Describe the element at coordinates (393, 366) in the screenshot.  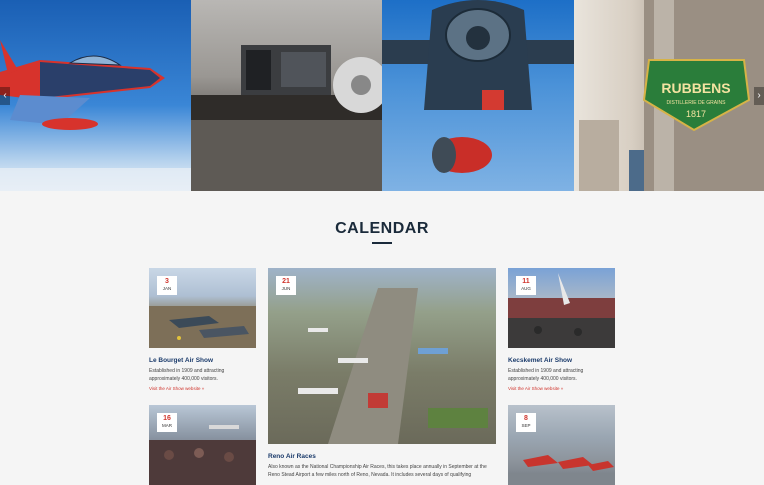
I see `air-race-photo` at that location.